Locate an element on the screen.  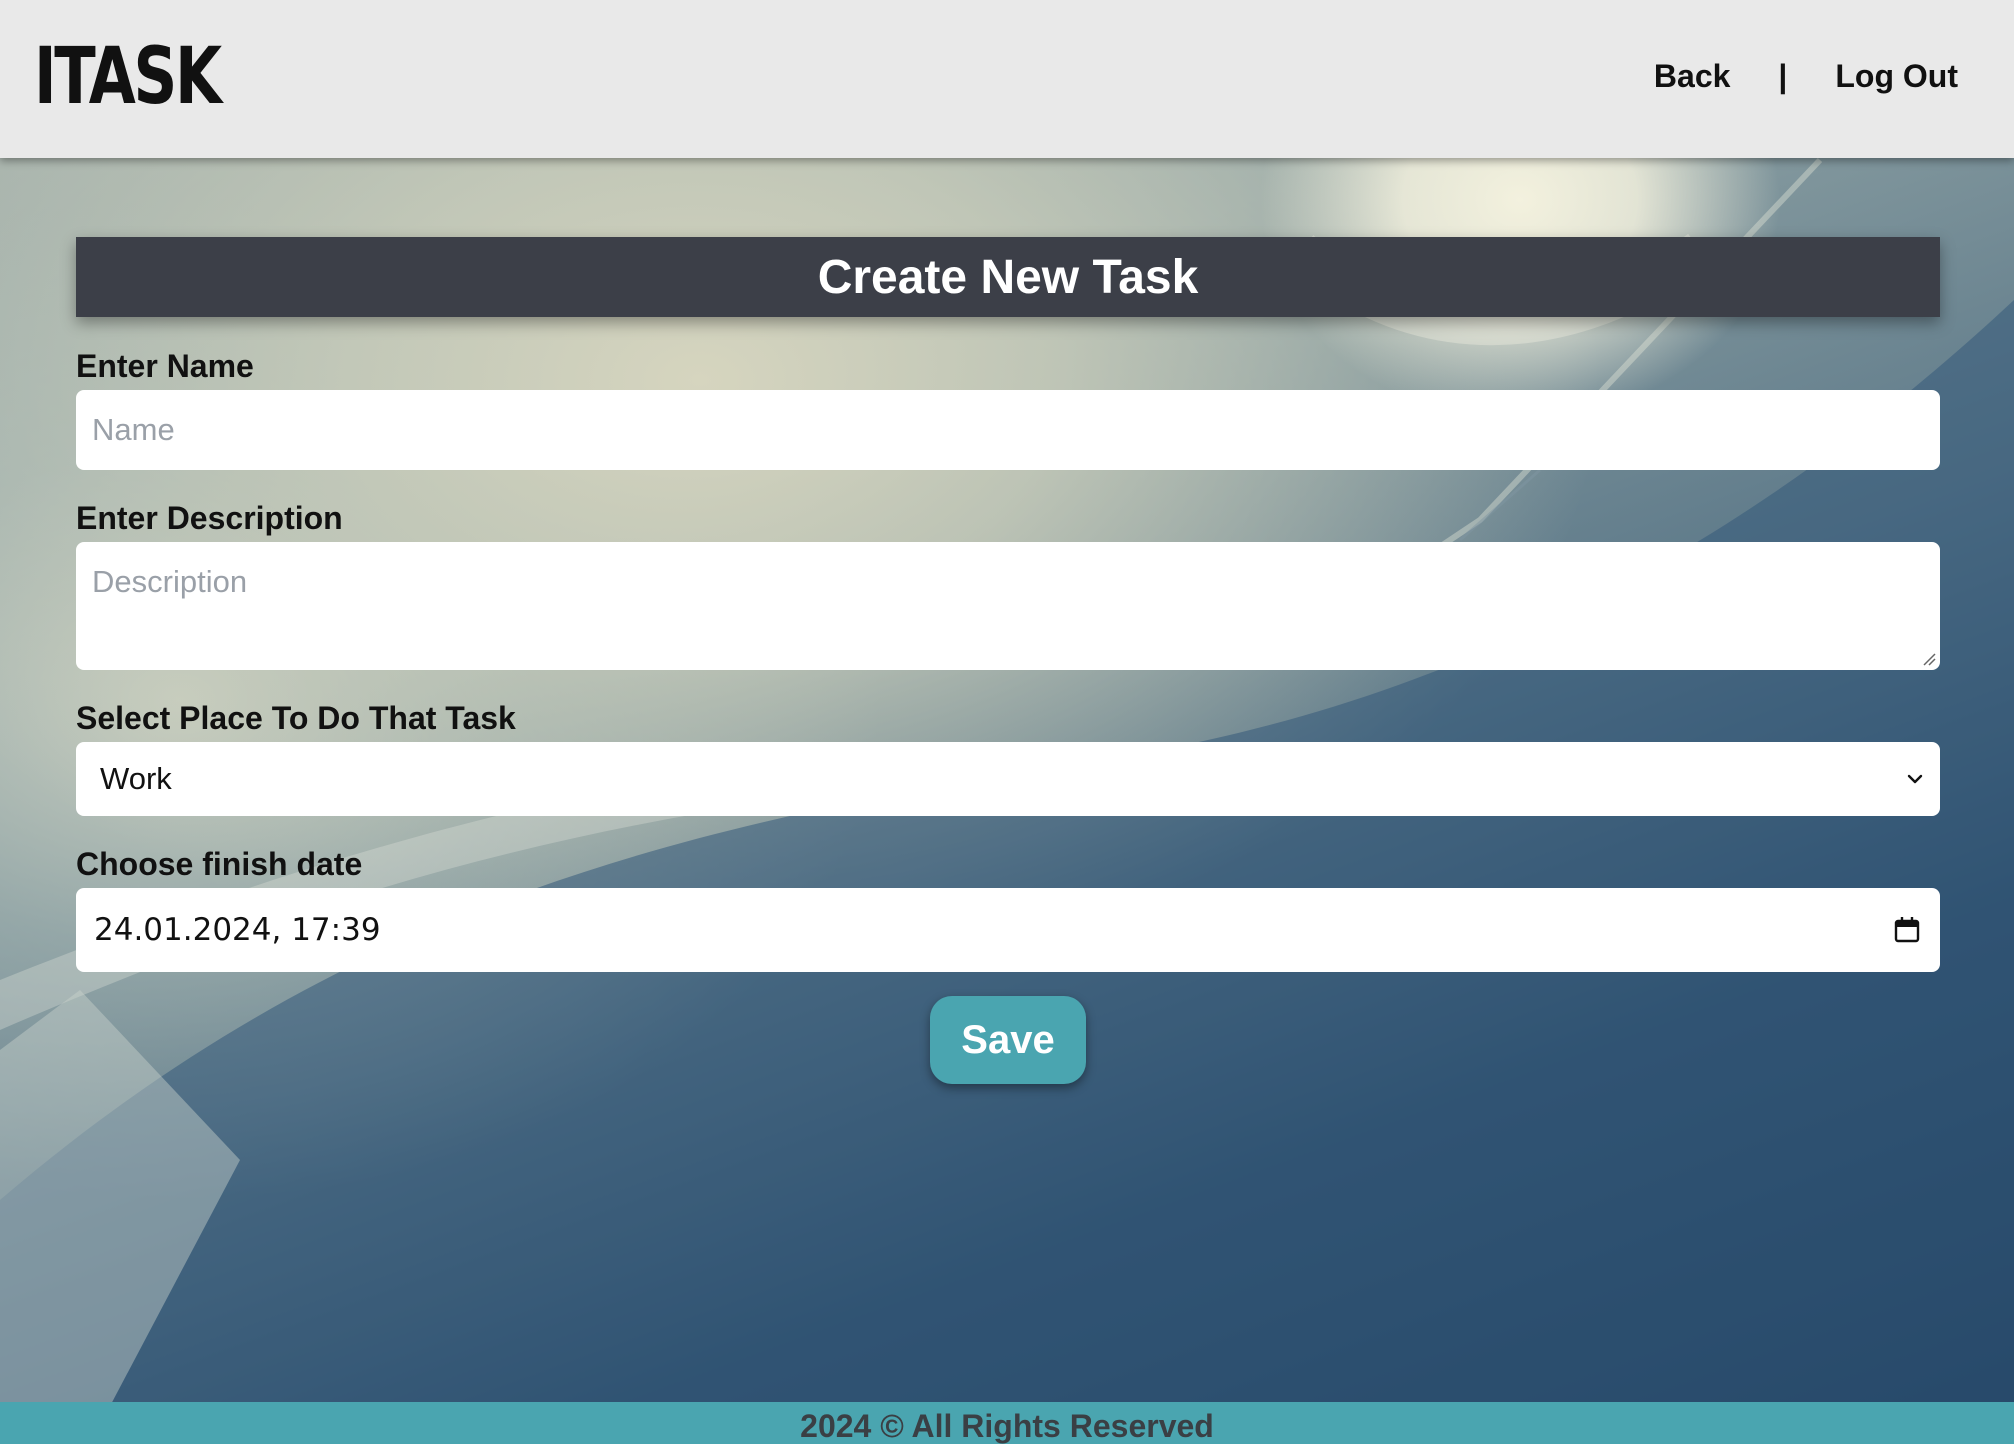
description-textarea is located at coordinates (1008, 606).